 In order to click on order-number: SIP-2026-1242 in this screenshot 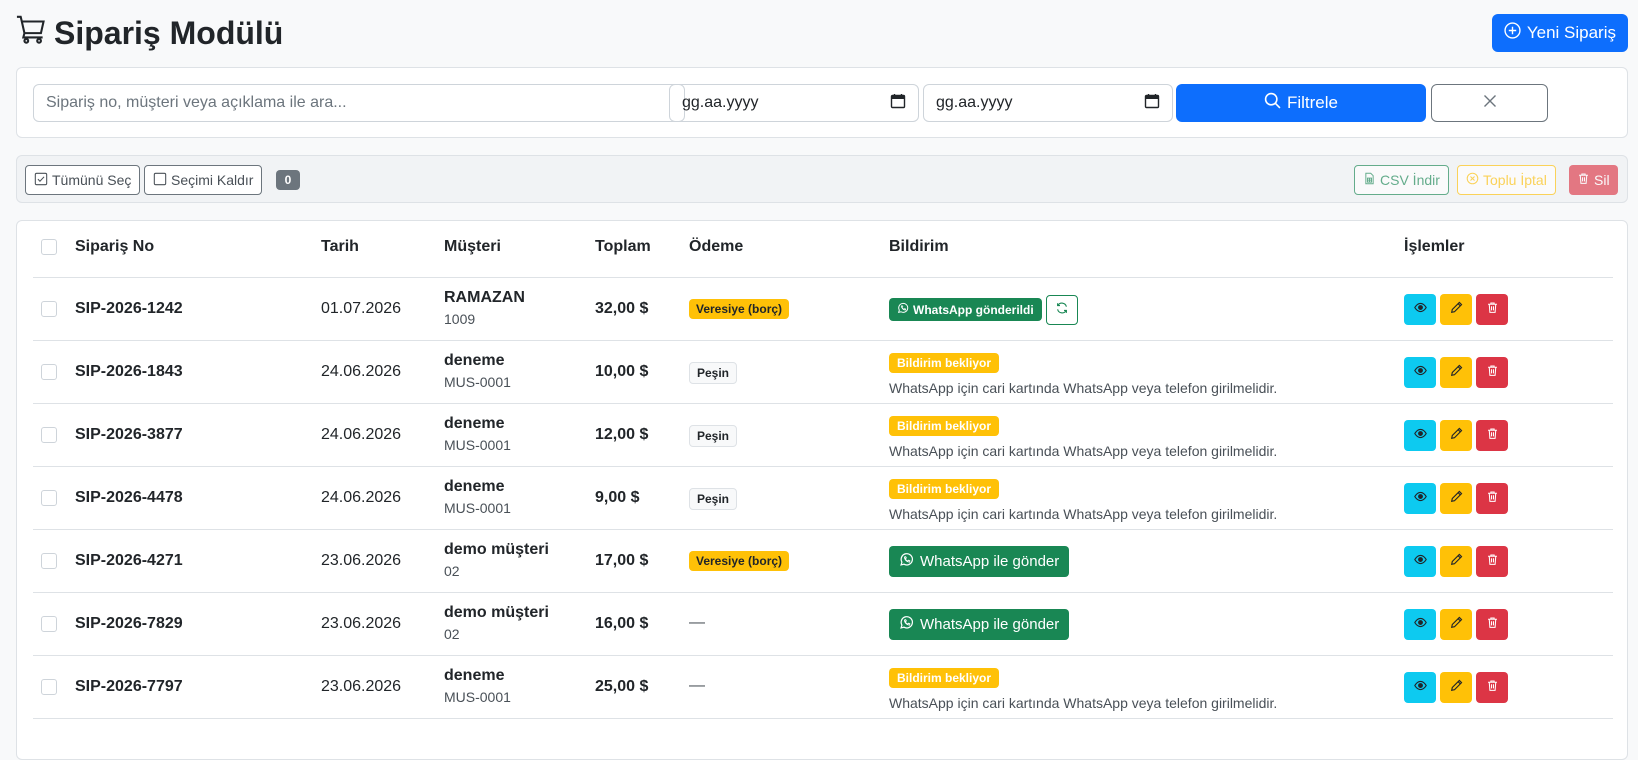, I will do `click(129, 309)`.